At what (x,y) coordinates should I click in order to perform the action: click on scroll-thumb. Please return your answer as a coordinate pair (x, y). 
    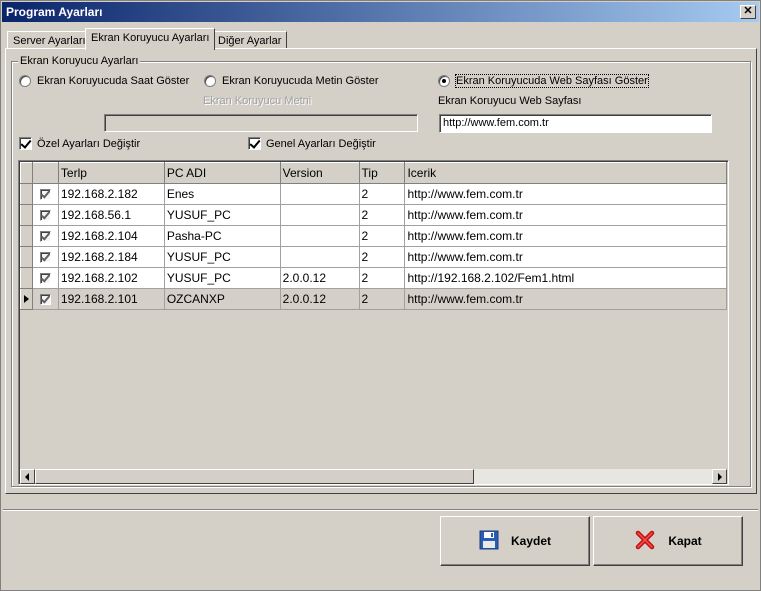
    Looking at the image, I should click on (254, 476).